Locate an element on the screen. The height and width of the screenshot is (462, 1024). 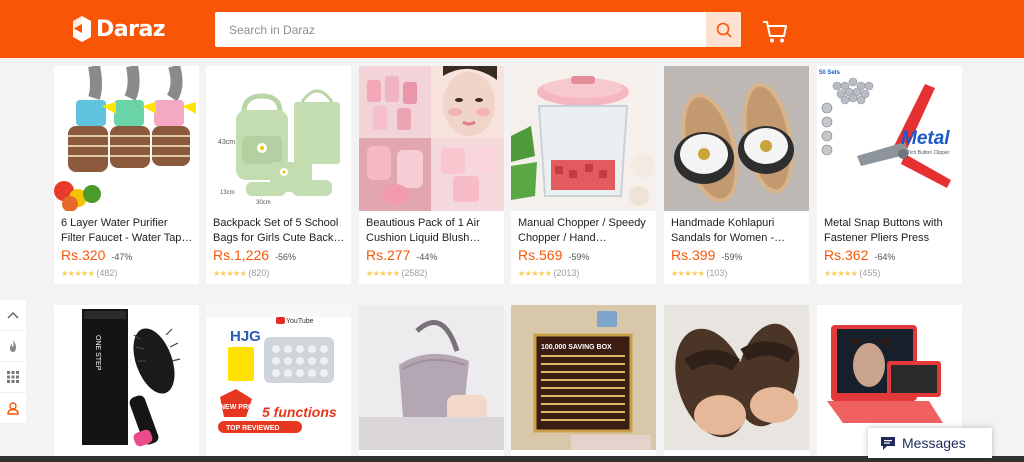
image-caption: YouTube is located at coordinates (300, 321).